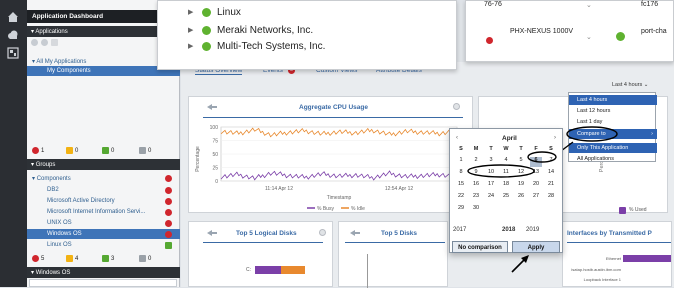 Image resolution: width=674 pixels, height=288 pixels. Describe the element at coordinates (456, 106) in the screenshot. I see `help-icon` at that location.